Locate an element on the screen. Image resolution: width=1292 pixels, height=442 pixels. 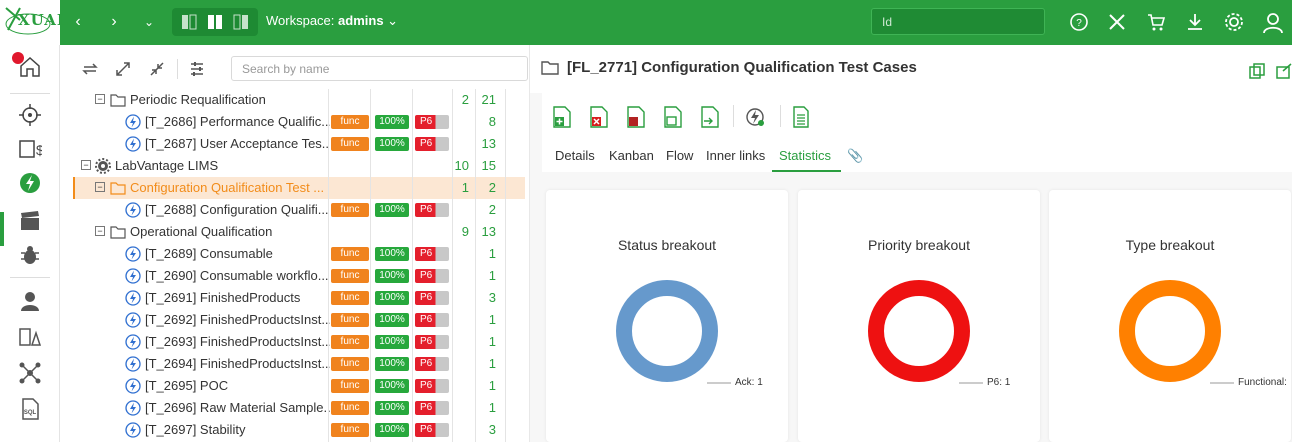
tree-row: [T_2691] FinishedProducts func 100% P6 3 is located at coordinates (299, 298).